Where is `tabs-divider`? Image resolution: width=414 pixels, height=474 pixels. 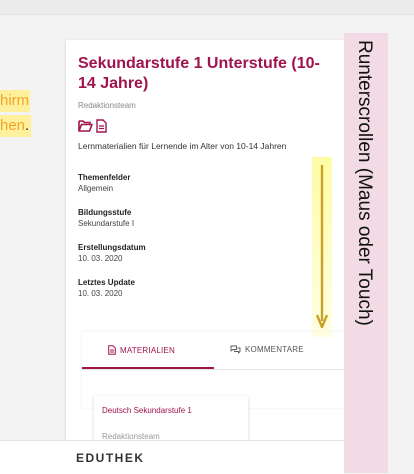 tabs-divider is located at coordinates (213, 369).